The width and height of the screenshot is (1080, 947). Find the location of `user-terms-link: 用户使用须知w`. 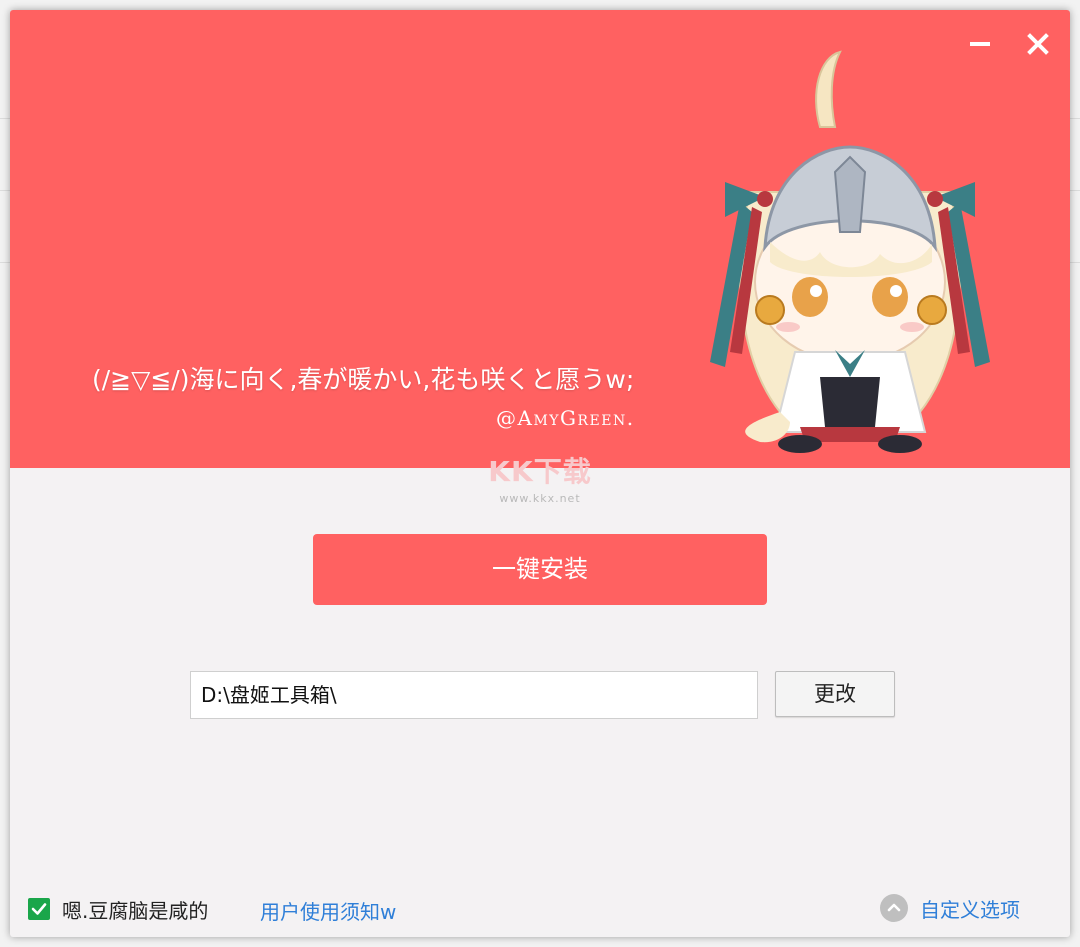

user-terms-link: 用户使用须知w is located at coordinates (328, 910).